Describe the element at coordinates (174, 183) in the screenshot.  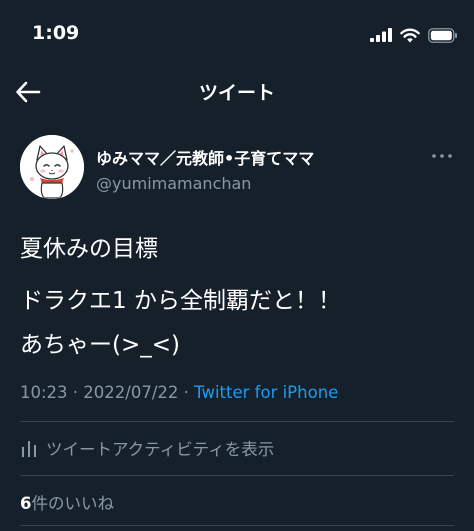
I see `author-handle: @yumimamanchan` at that location.